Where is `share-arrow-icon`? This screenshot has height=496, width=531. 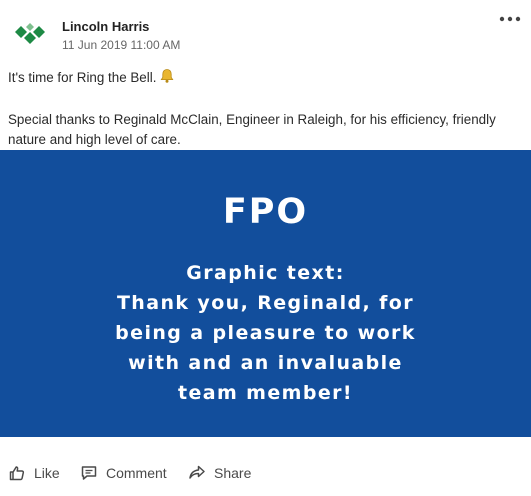 share-arrow-icon is located at coordinates (197, 472).